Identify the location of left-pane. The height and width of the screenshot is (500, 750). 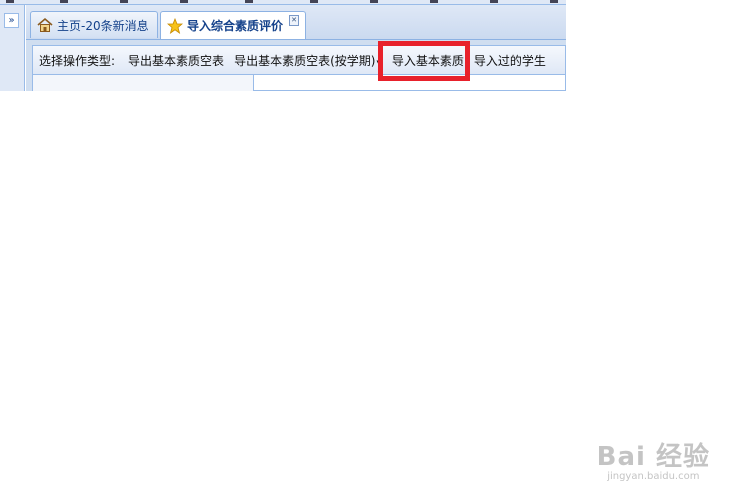
(143, 83).